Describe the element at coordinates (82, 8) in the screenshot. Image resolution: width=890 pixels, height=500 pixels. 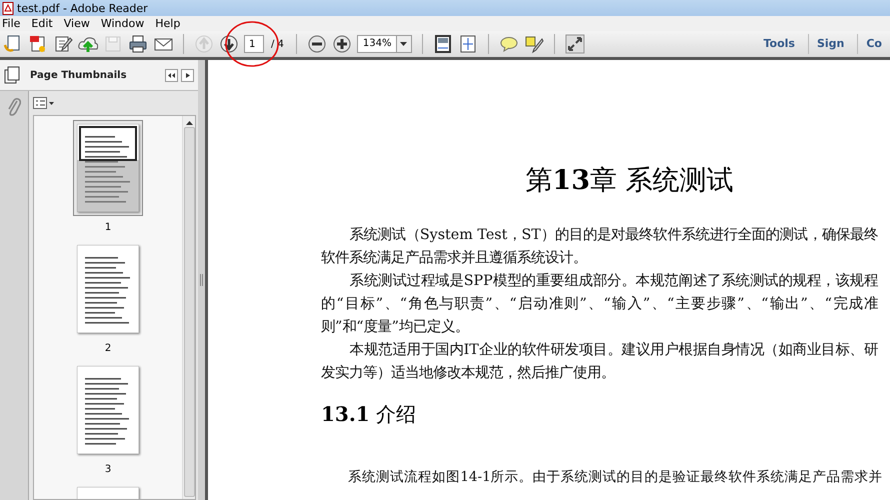
I see `window-title: test.pdf - Adobe Reader` at that location.